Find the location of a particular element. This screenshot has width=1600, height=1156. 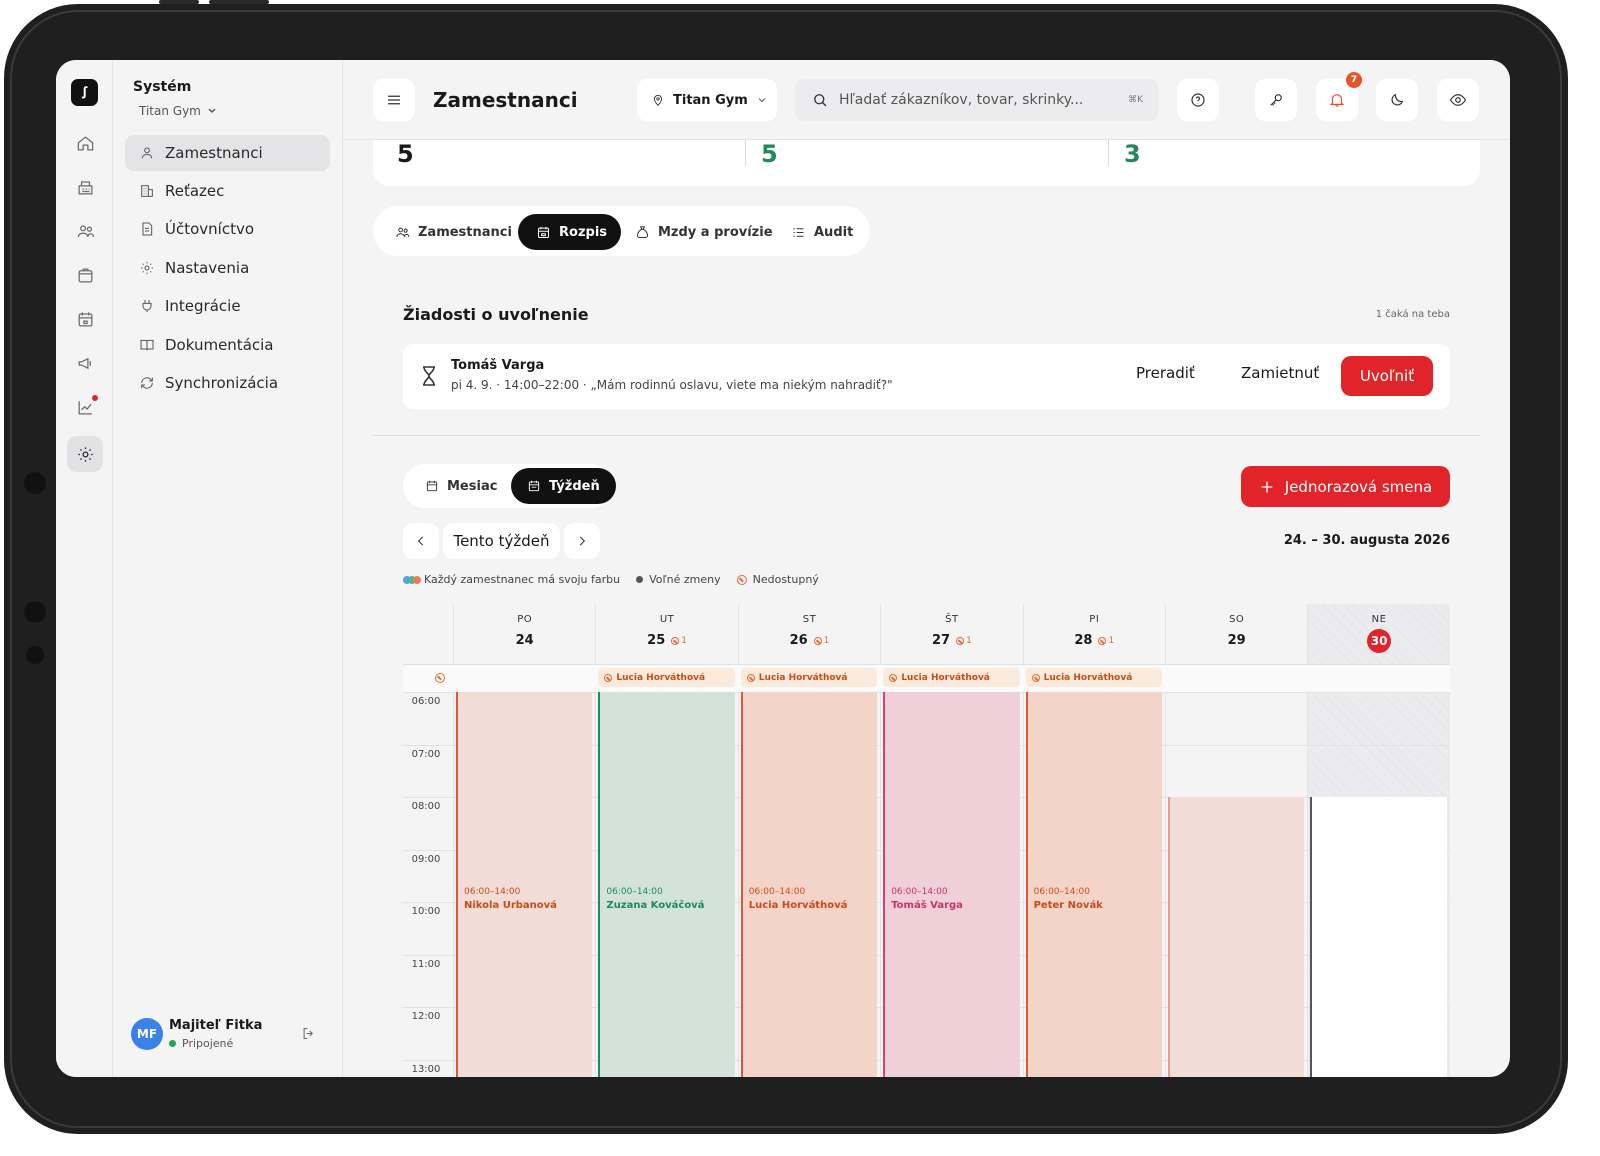

preview-button is located at coordinates (1458, 100).